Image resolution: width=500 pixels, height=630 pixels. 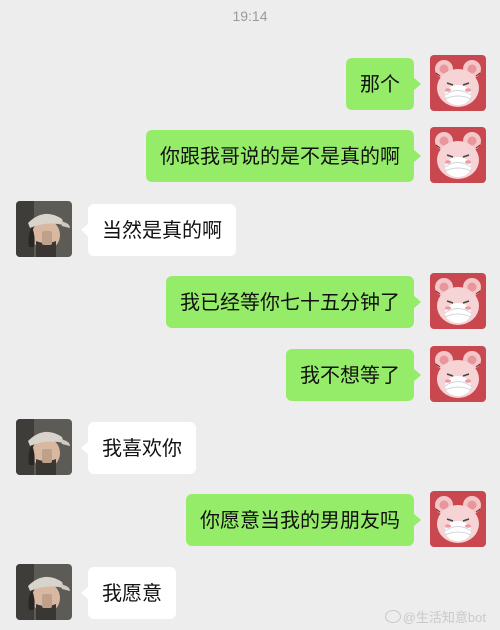 I want to click on timestamp: 19:14, so click(x=250, y=16).